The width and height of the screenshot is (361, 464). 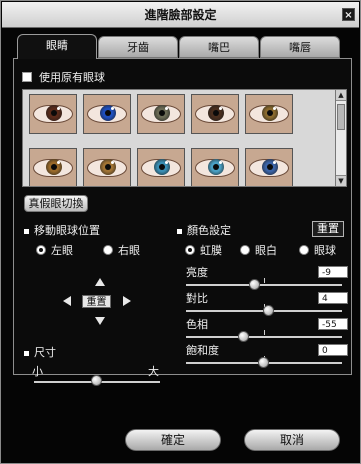 What do you see at coordinates (300, 47) in the screenshot?
I see `tab-lips: 嘴唇` at bounding box center [300, 47].